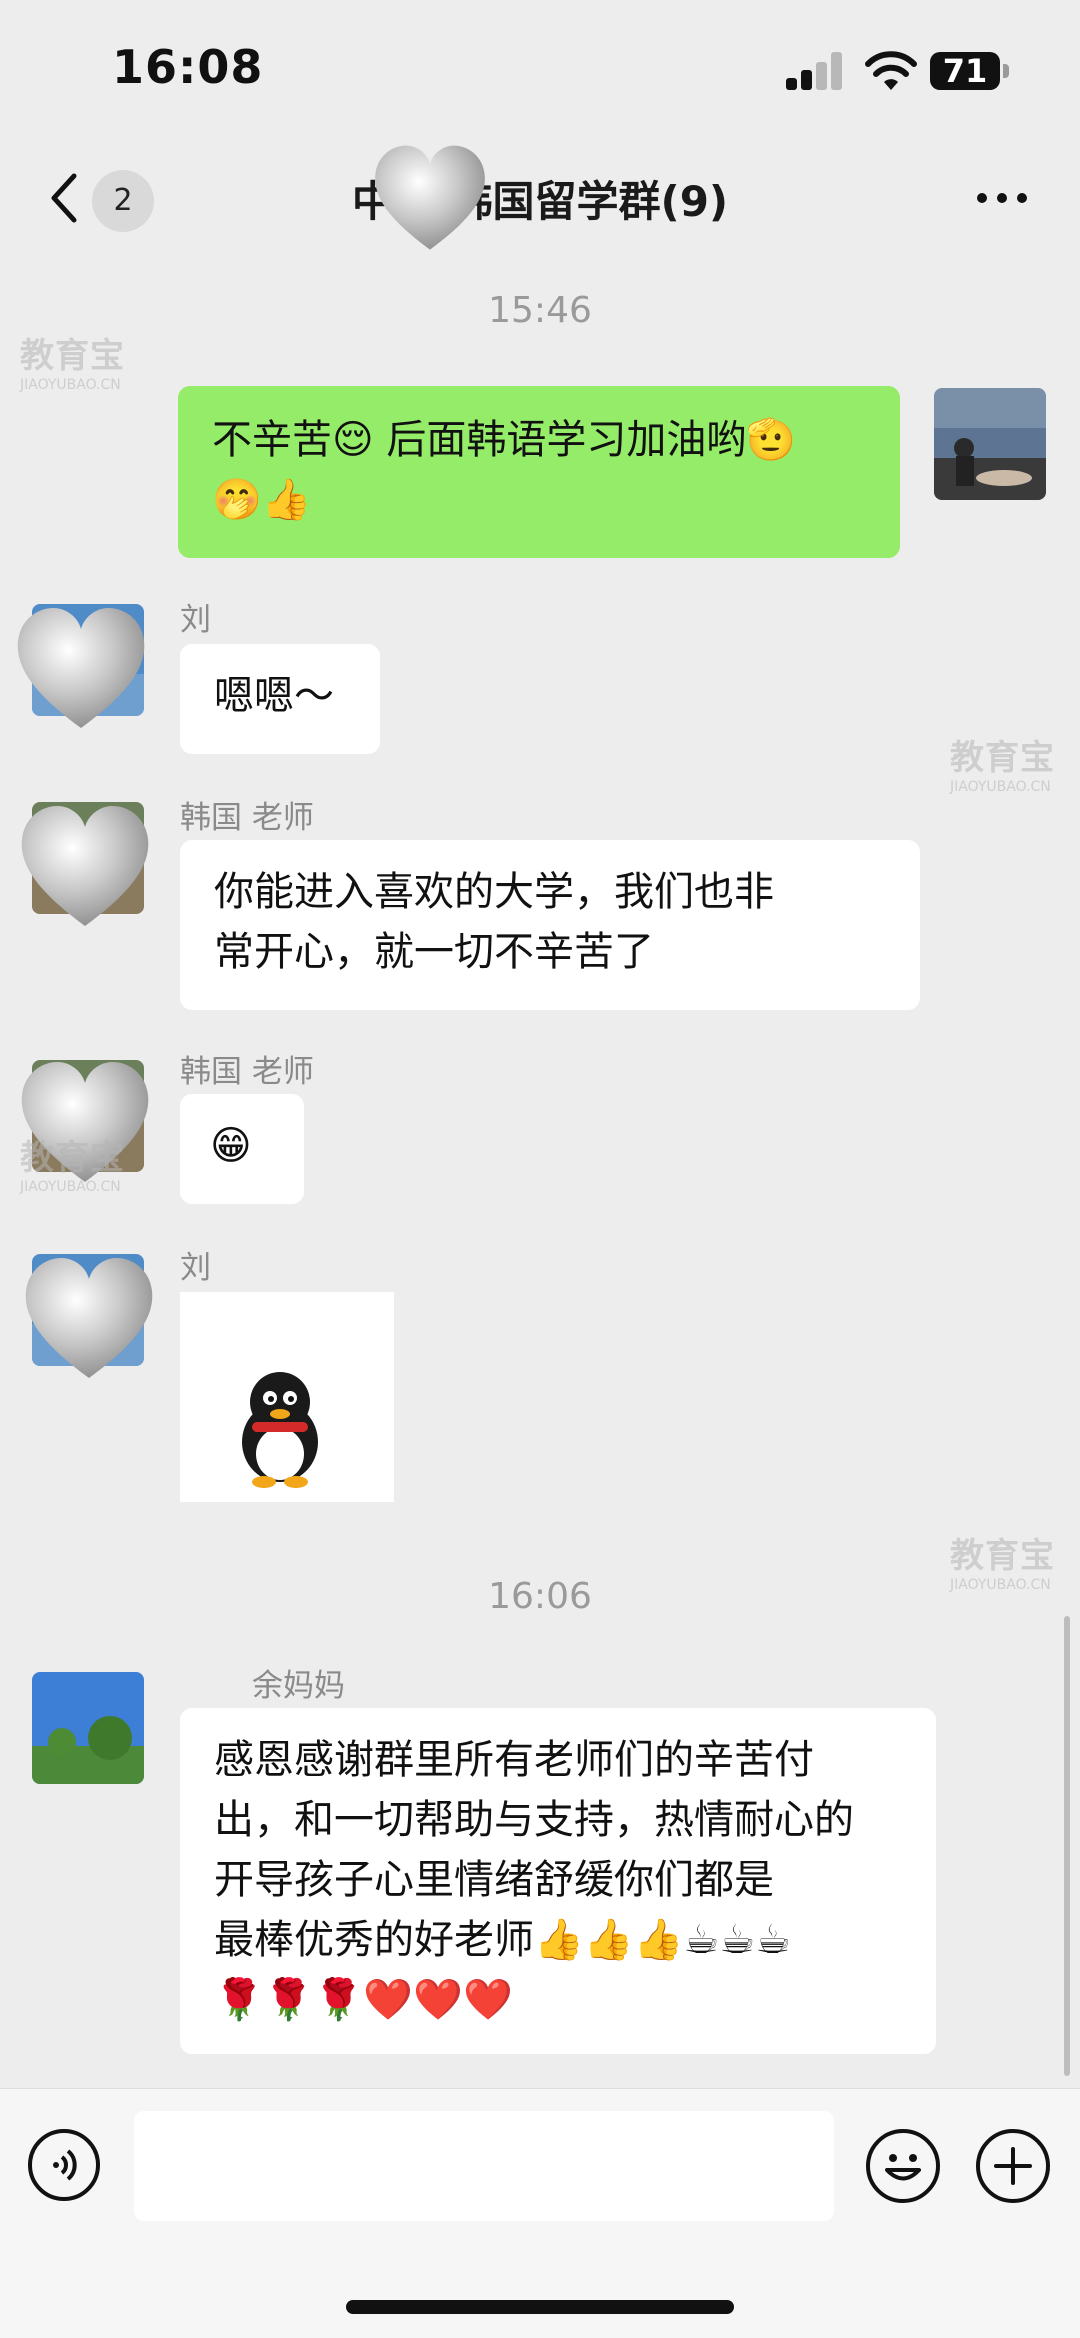  I want to click on scrollbar, so click(1067, 1846).